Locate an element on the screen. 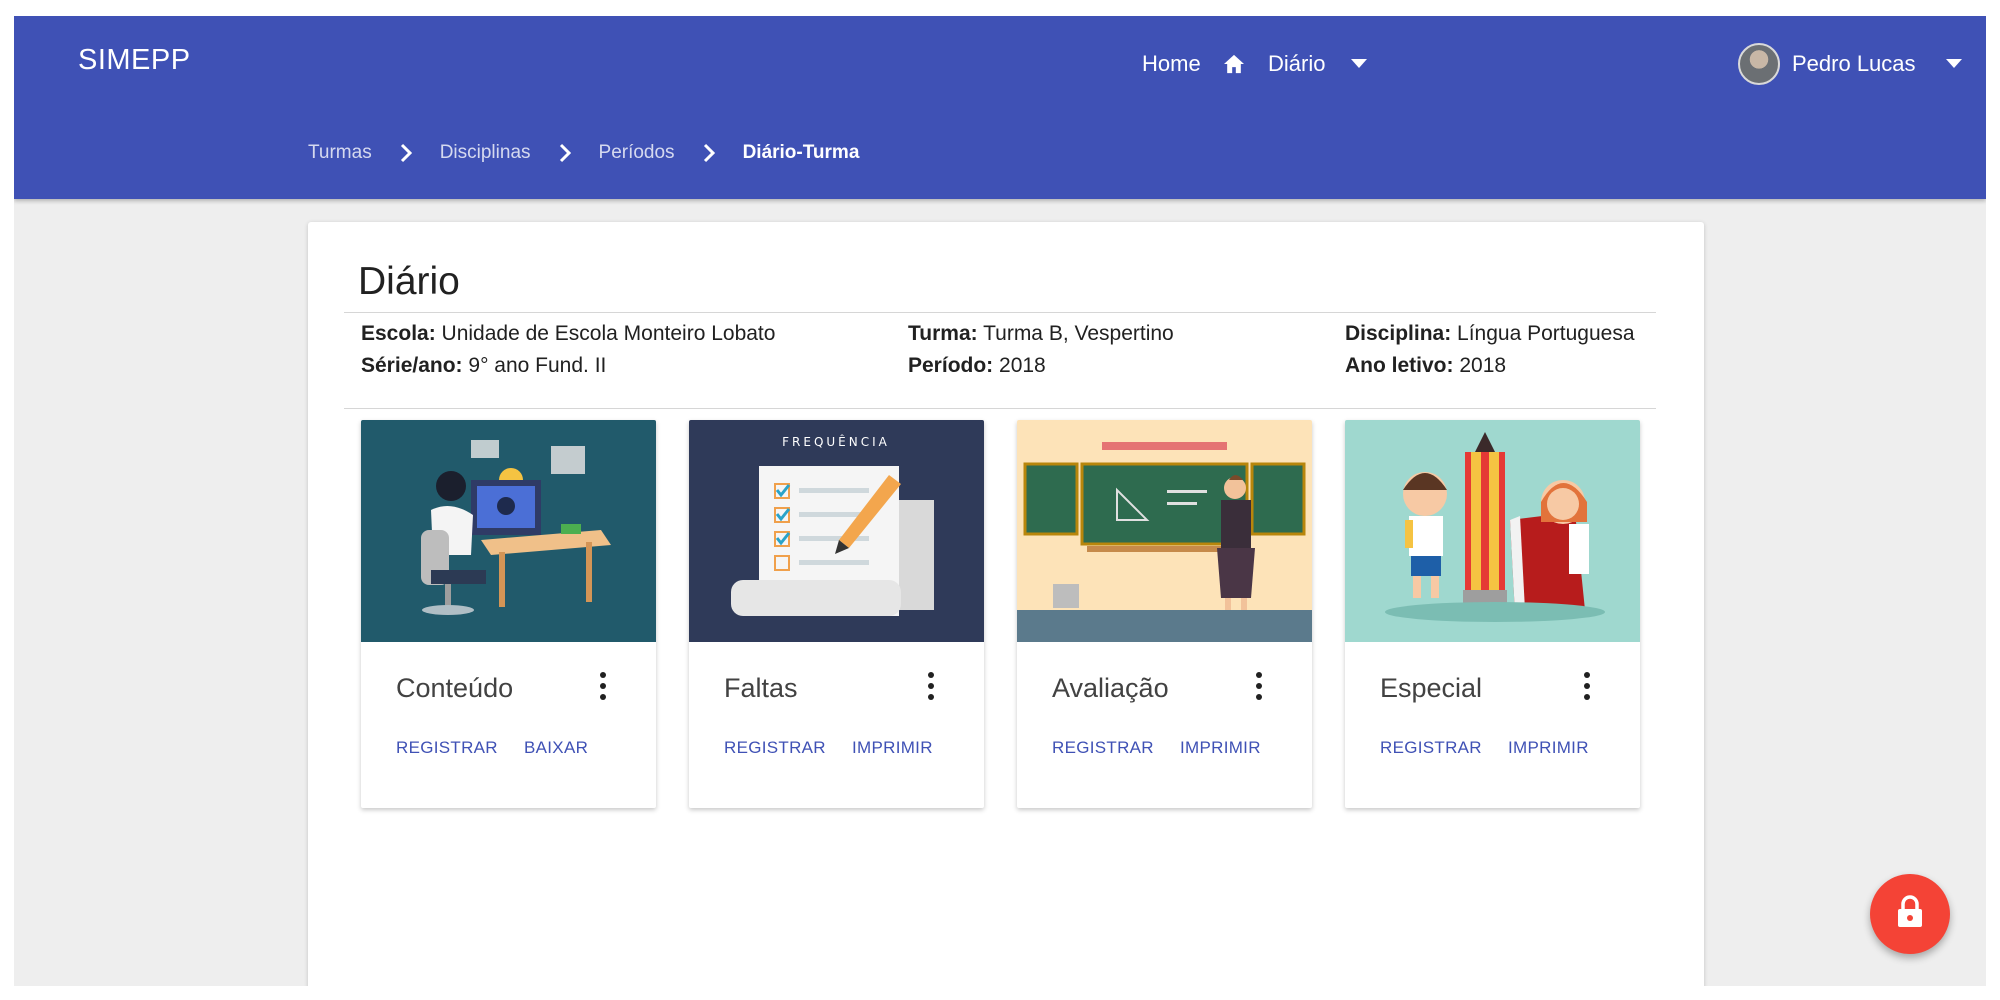 This screenshot has width=2000, height=1000. turma-value: Turma B, Vespertino is located at coordinates (1078, 333).